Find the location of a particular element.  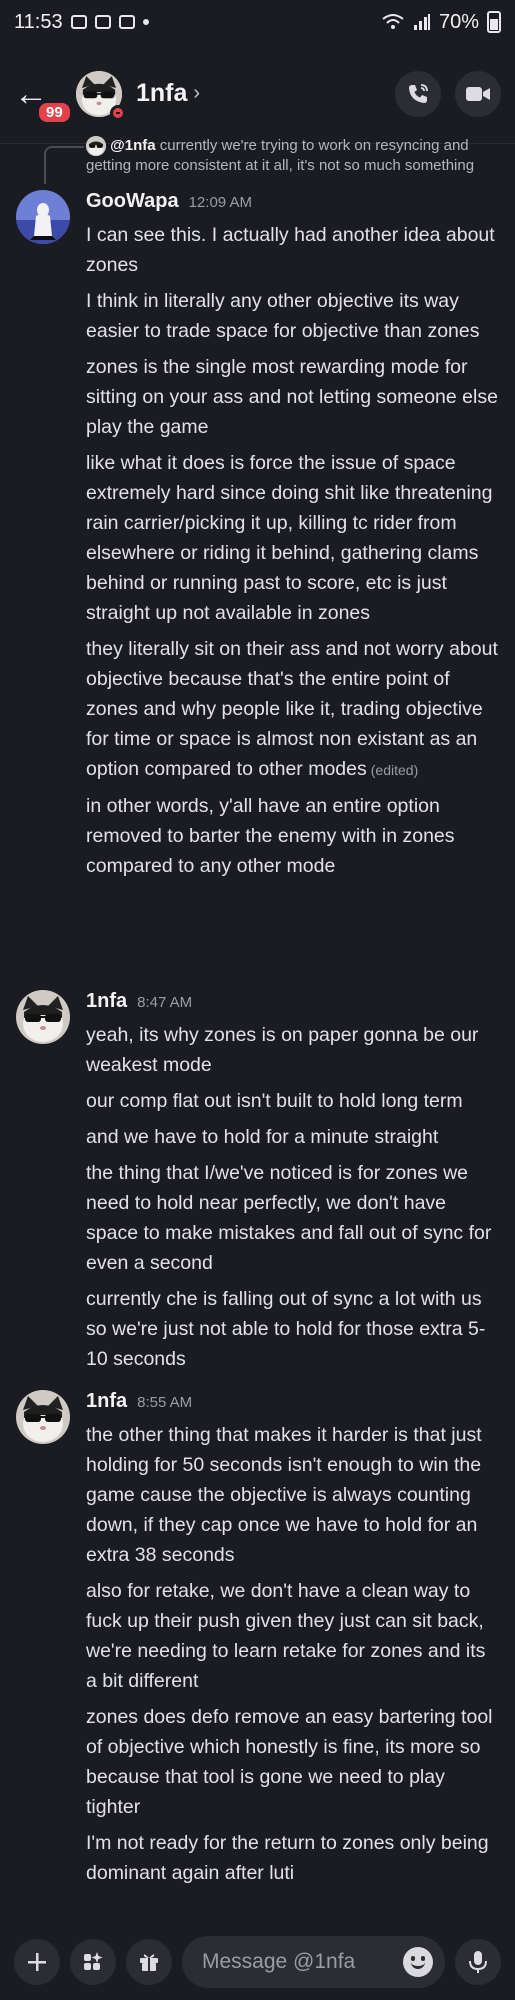

chat-header: ← 99 1nfa › is located at coordinates (257, 94).